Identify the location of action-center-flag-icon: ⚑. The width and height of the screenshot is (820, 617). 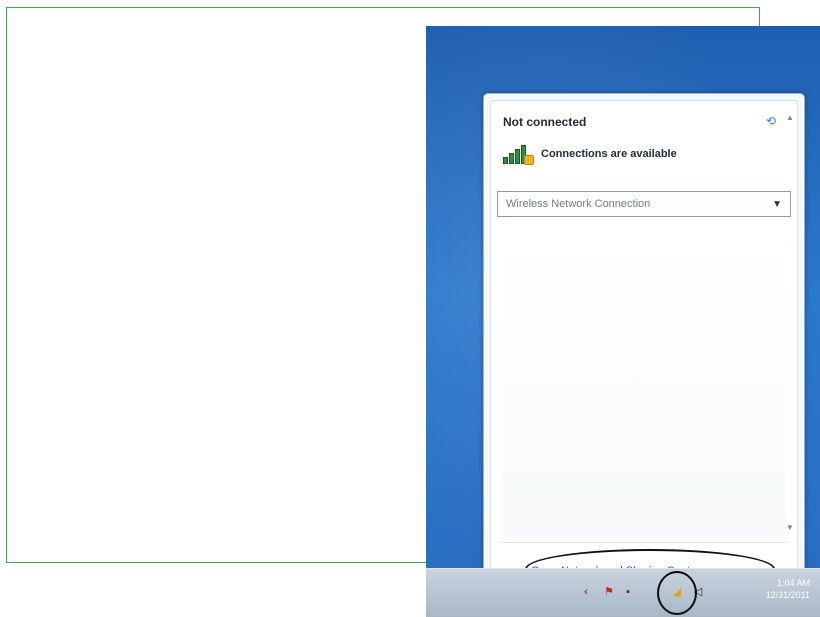
(609, 592).